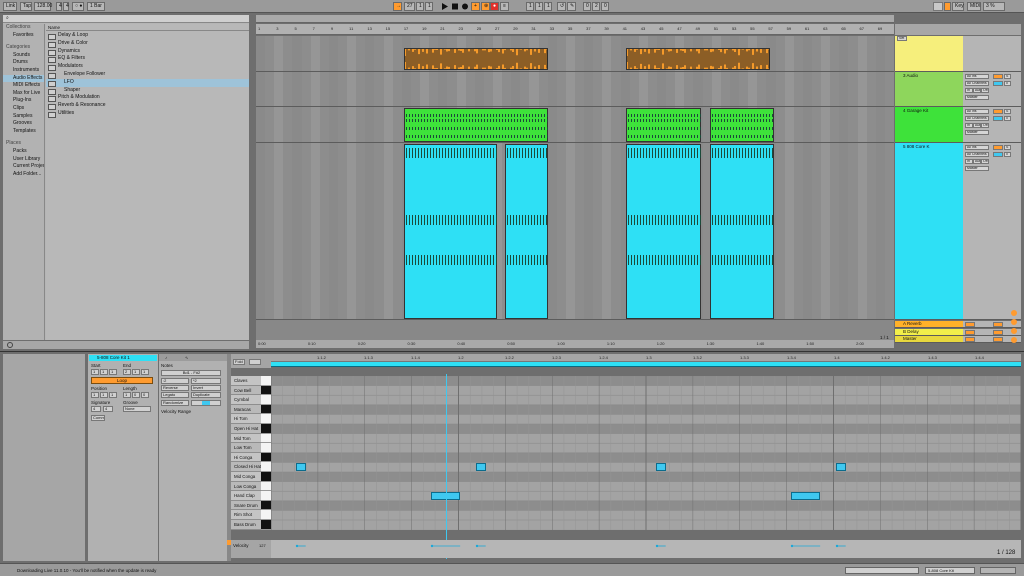 Image resolution: width=1024 pixels, height=576 pixels. What do you see at coordinates (136, 372) in the screenshot?
I see `end-beat: 1` at bounding box center [136, 372].